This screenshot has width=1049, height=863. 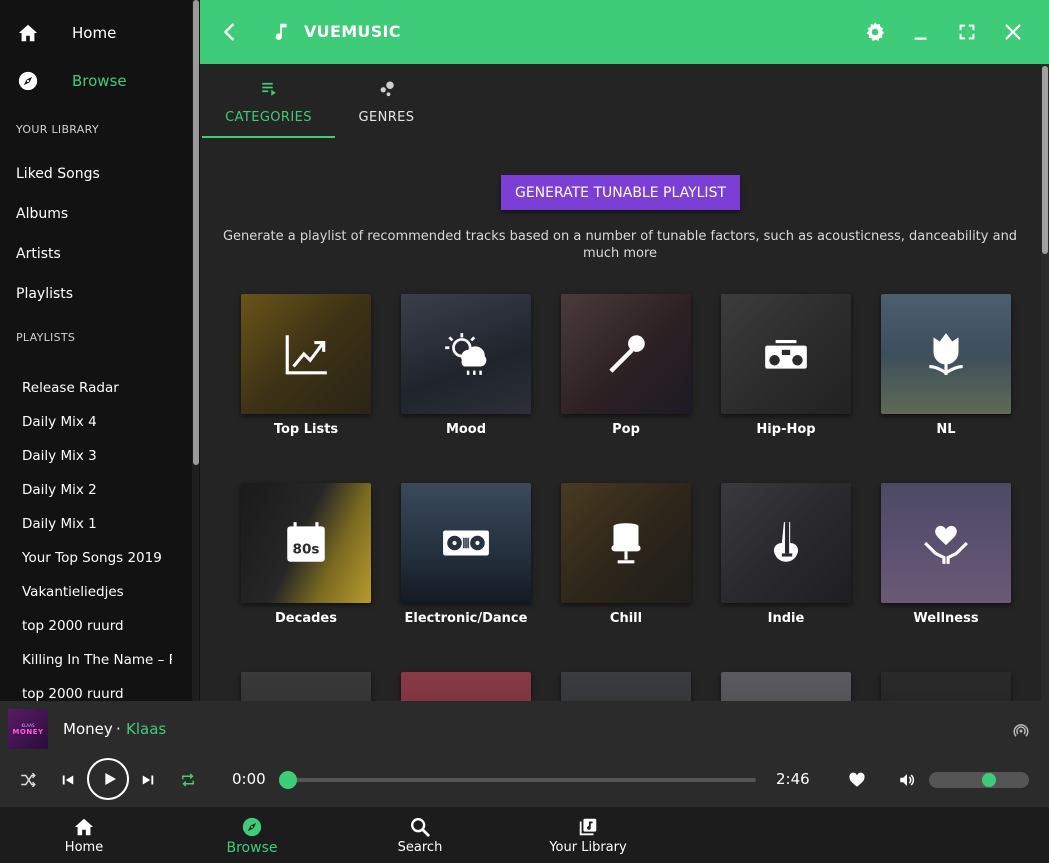 What do you see at coordinates (252, 835) in the screenshot?
I see `bottom-nav-browse: Browse` at bounding box center [252, 835].